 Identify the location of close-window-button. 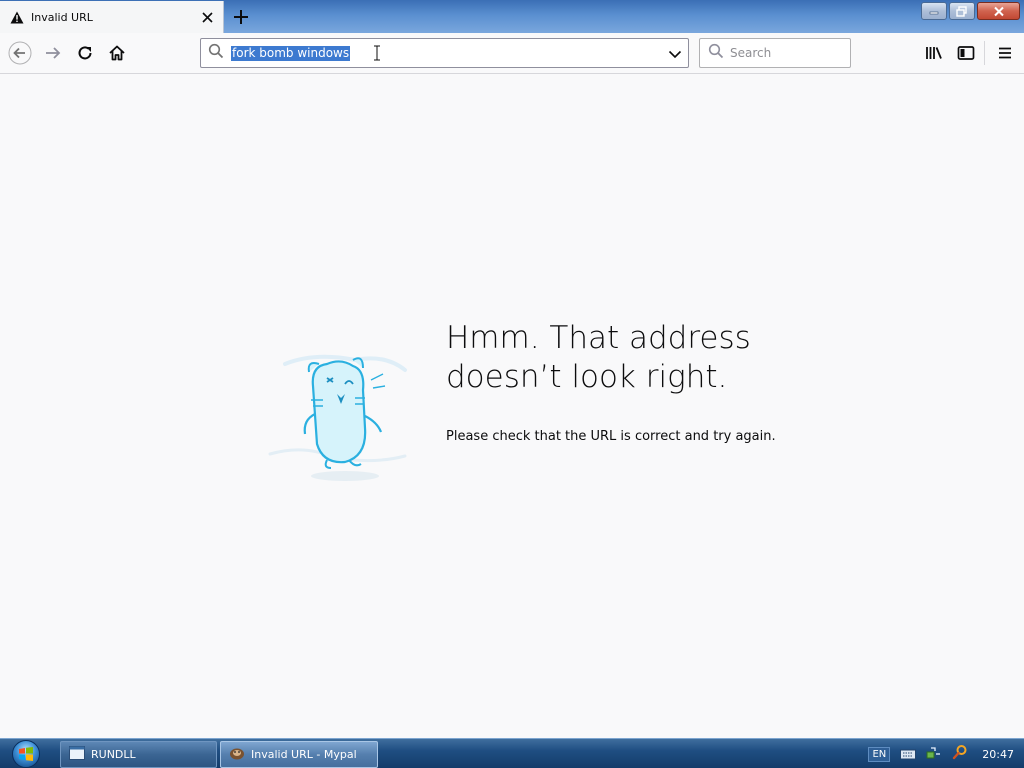
(998, 11).